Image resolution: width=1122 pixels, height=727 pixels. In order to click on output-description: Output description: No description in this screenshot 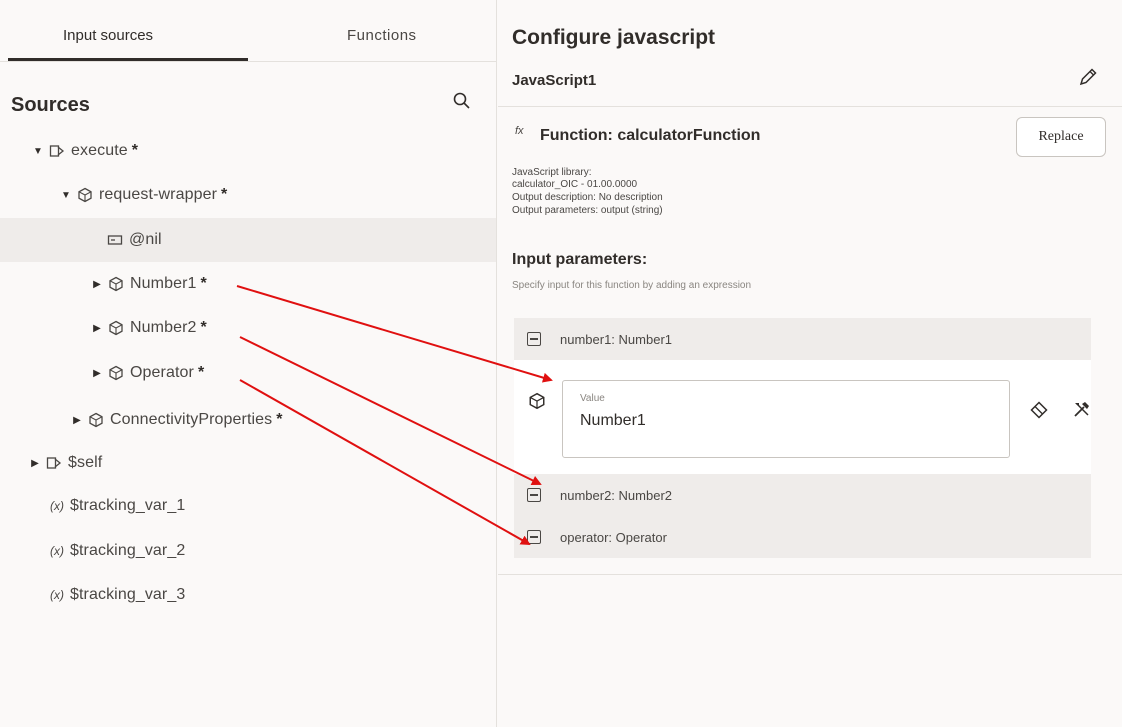, I will do `click(587, 197)`.